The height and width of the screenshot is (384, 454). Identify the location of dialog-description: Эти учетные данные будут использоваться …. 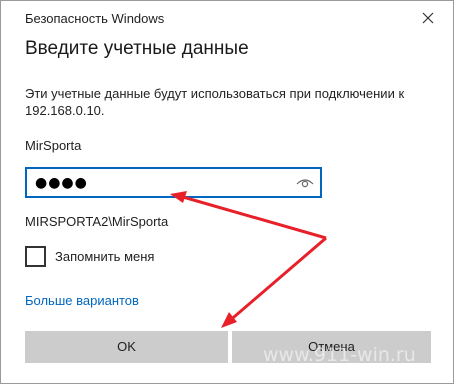
(215, 102).